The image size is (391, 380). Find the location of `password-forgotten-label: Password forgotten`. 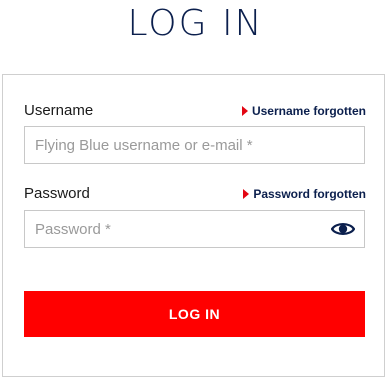

password-forgotten-label: Password forgotten is located at coordinates (309, 194).